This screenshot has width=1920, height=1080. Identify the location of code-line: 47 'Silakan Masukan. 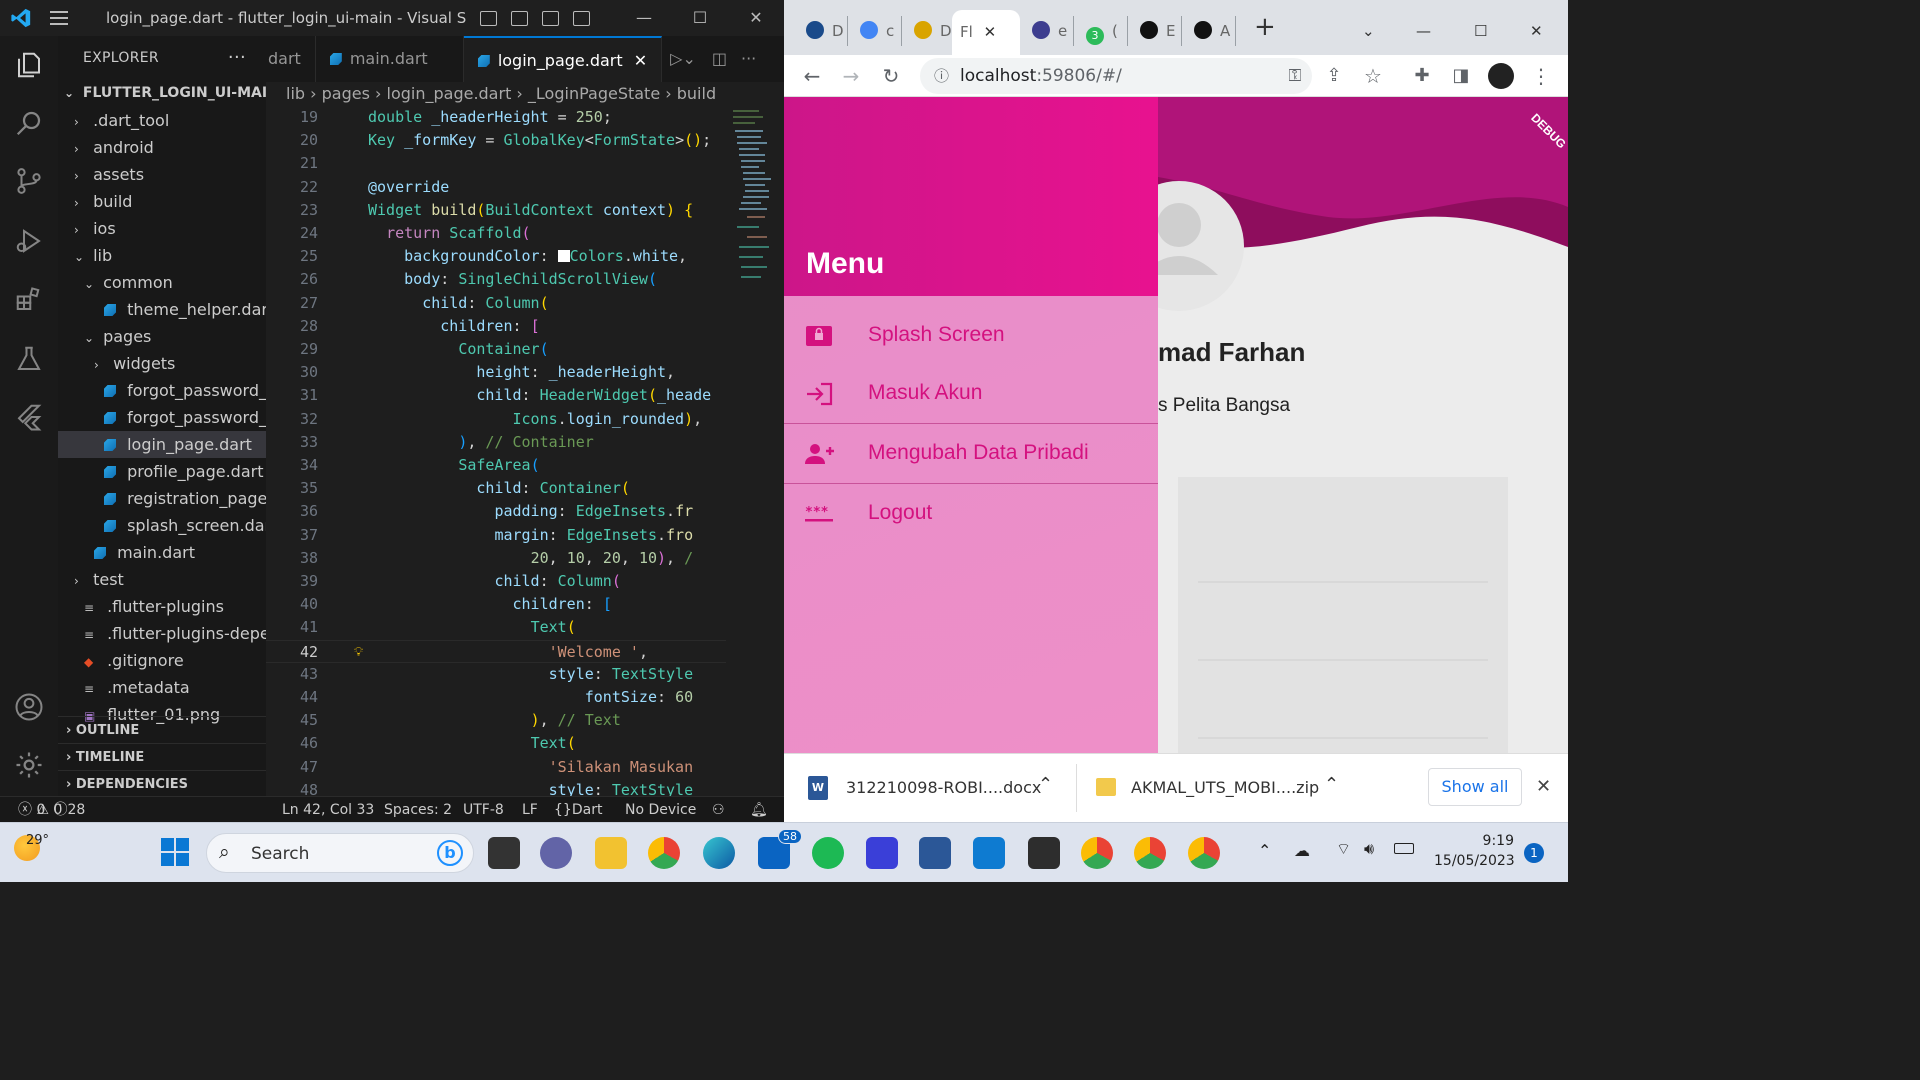
(496, 767).